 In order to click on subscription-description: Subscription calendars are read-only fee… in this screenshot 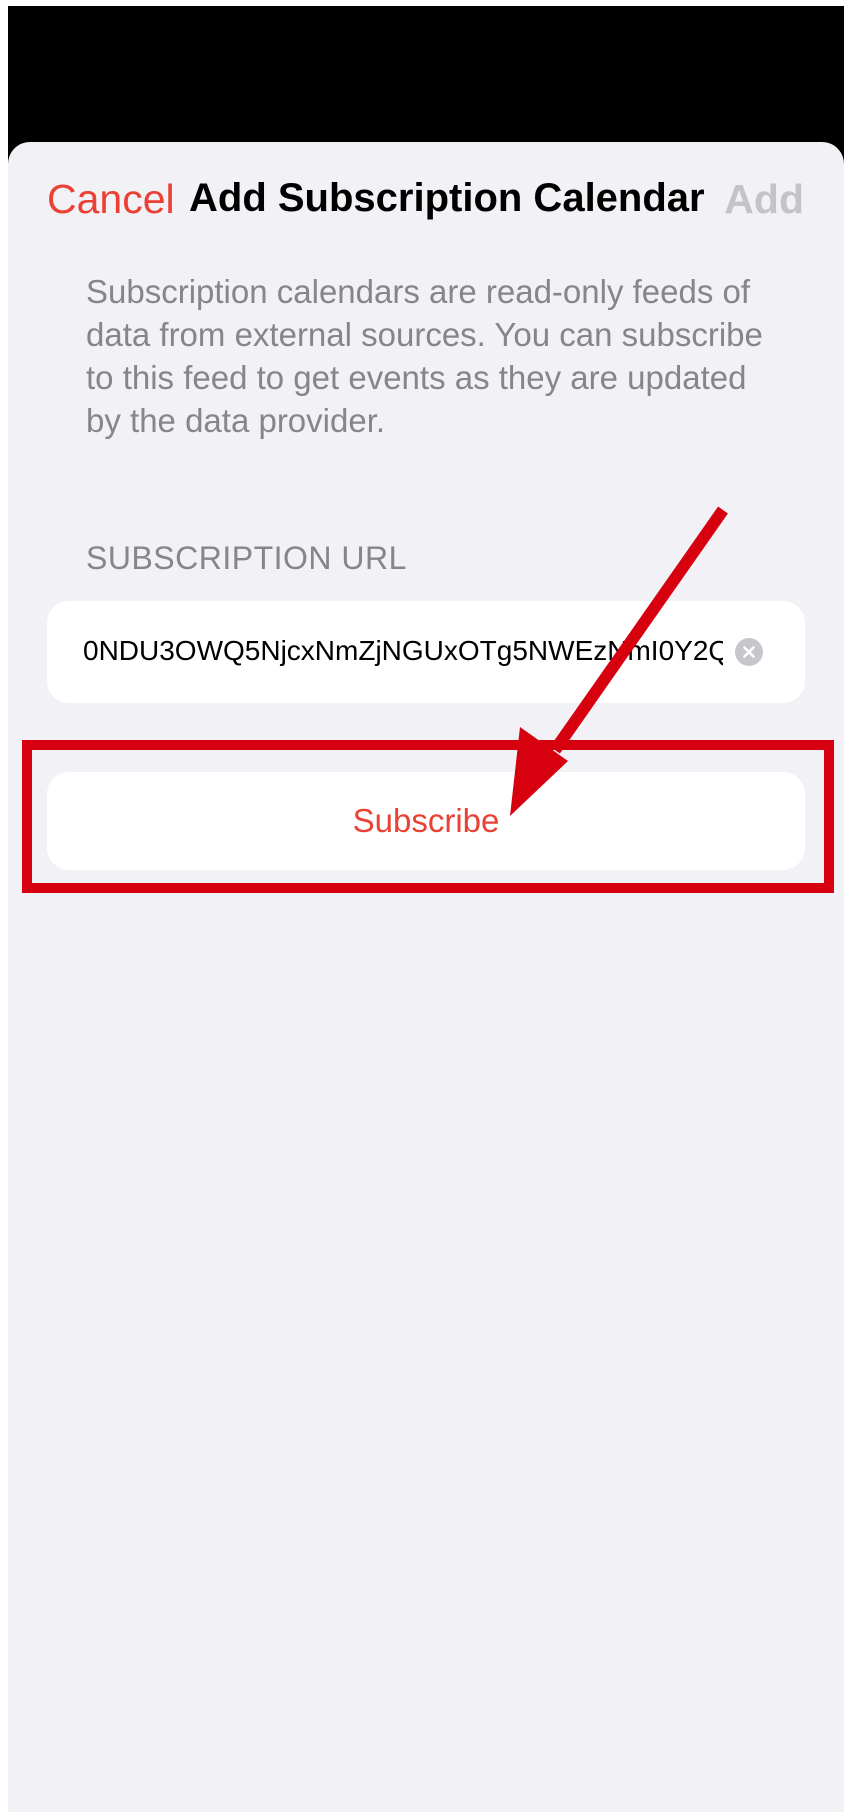, I will do `click(424, 356)`.